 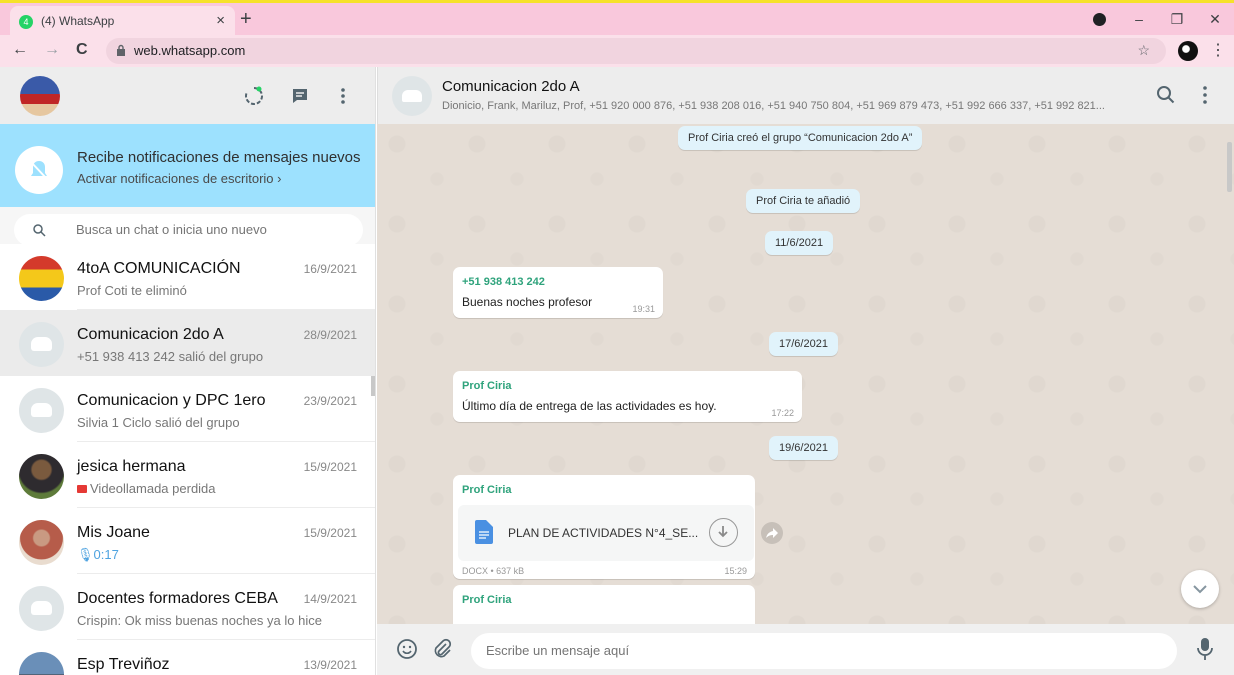 I want to click on message-bubble: Prof Ciria, so click(x=604, y=604).